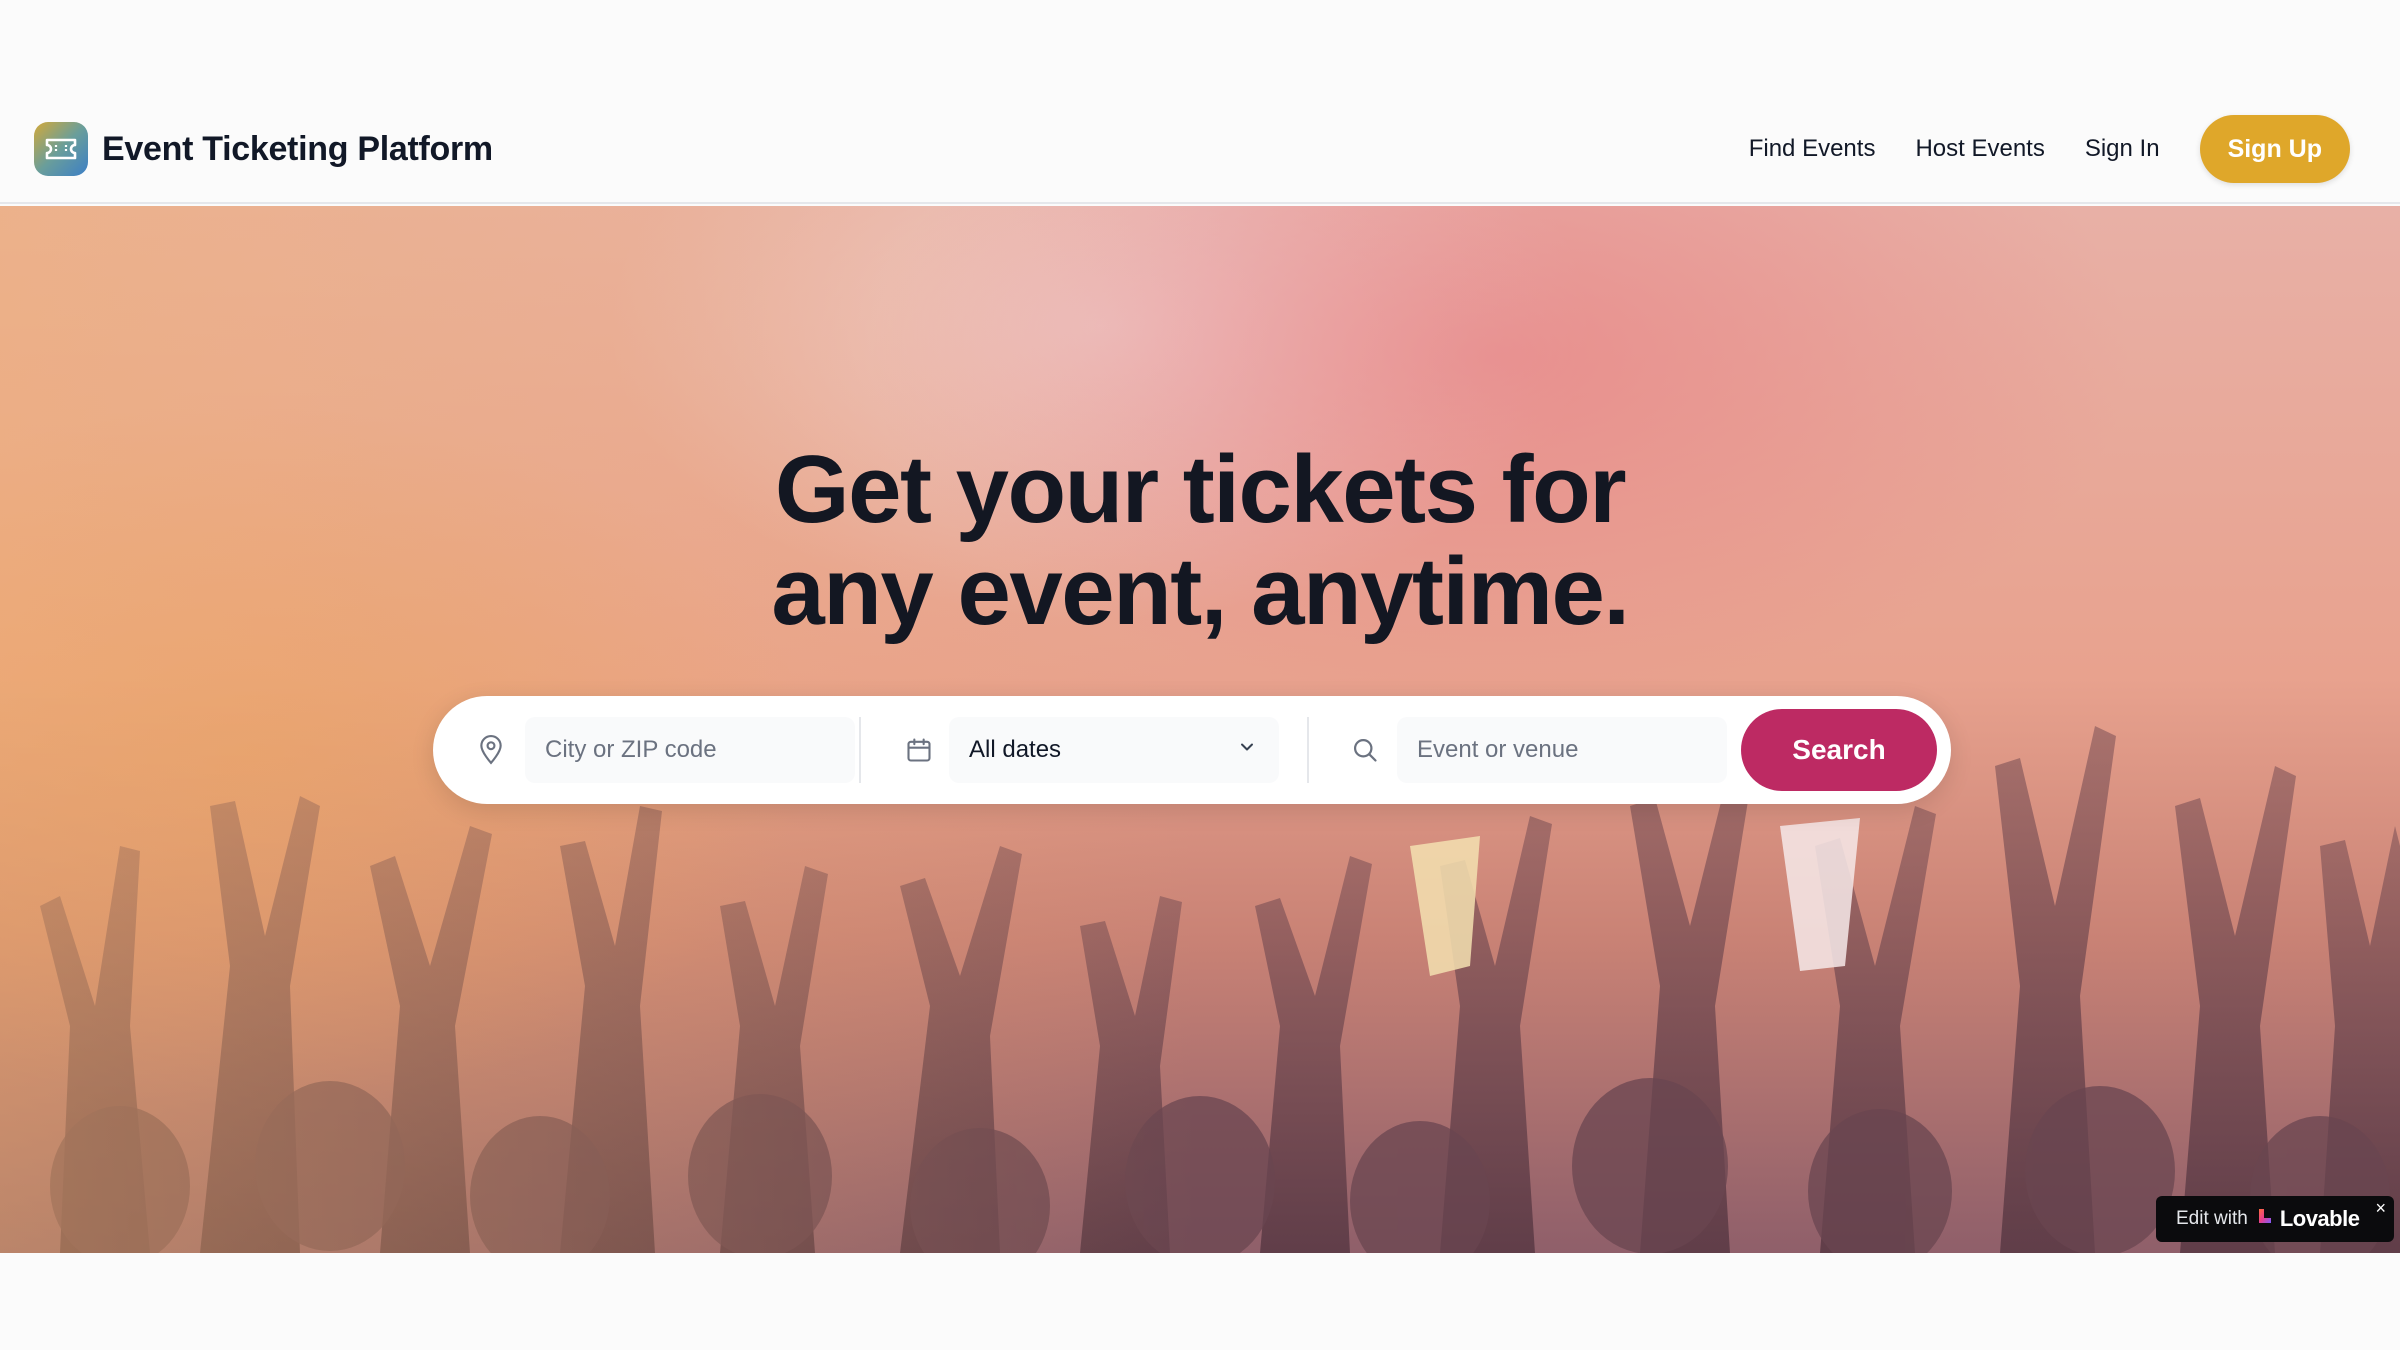 The image size is (2400, 1350). What do you see at coordinates (690, 750) in the screenshot?
I see `location-input` at bounding box center [690, 750].